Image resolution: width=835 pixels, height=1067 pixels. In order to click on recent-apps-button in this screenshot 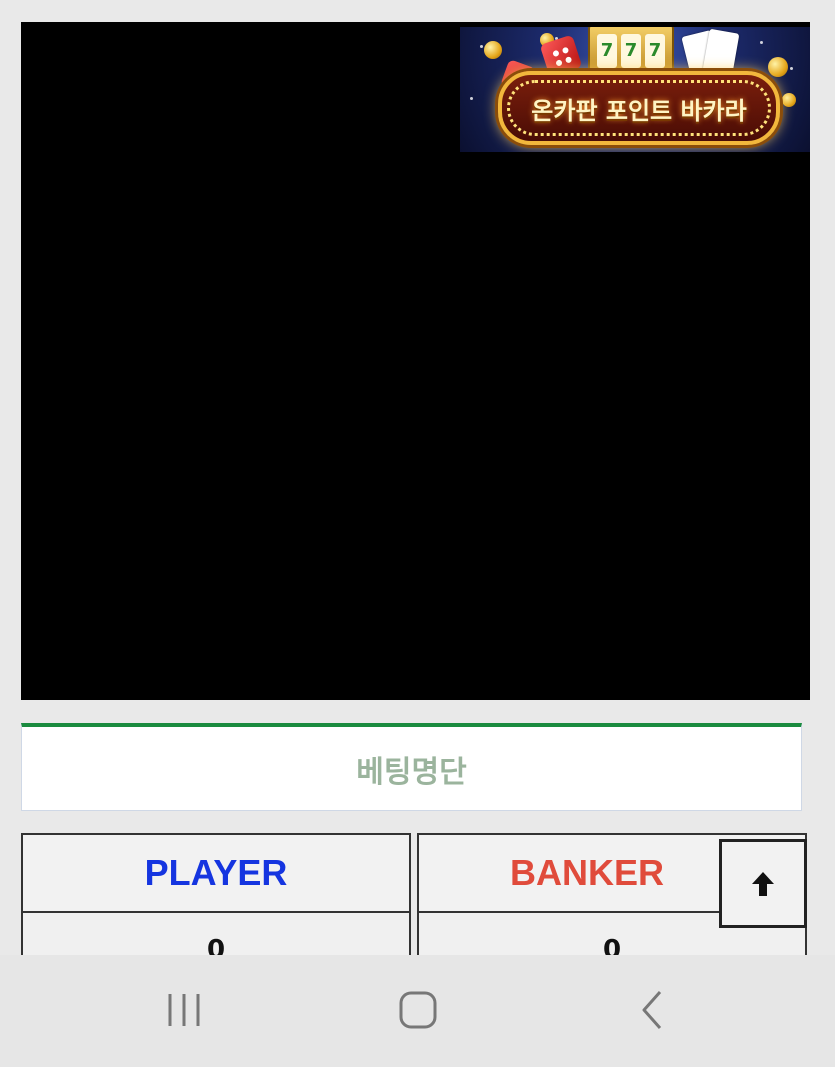, I will do `click(184, 1010)`.